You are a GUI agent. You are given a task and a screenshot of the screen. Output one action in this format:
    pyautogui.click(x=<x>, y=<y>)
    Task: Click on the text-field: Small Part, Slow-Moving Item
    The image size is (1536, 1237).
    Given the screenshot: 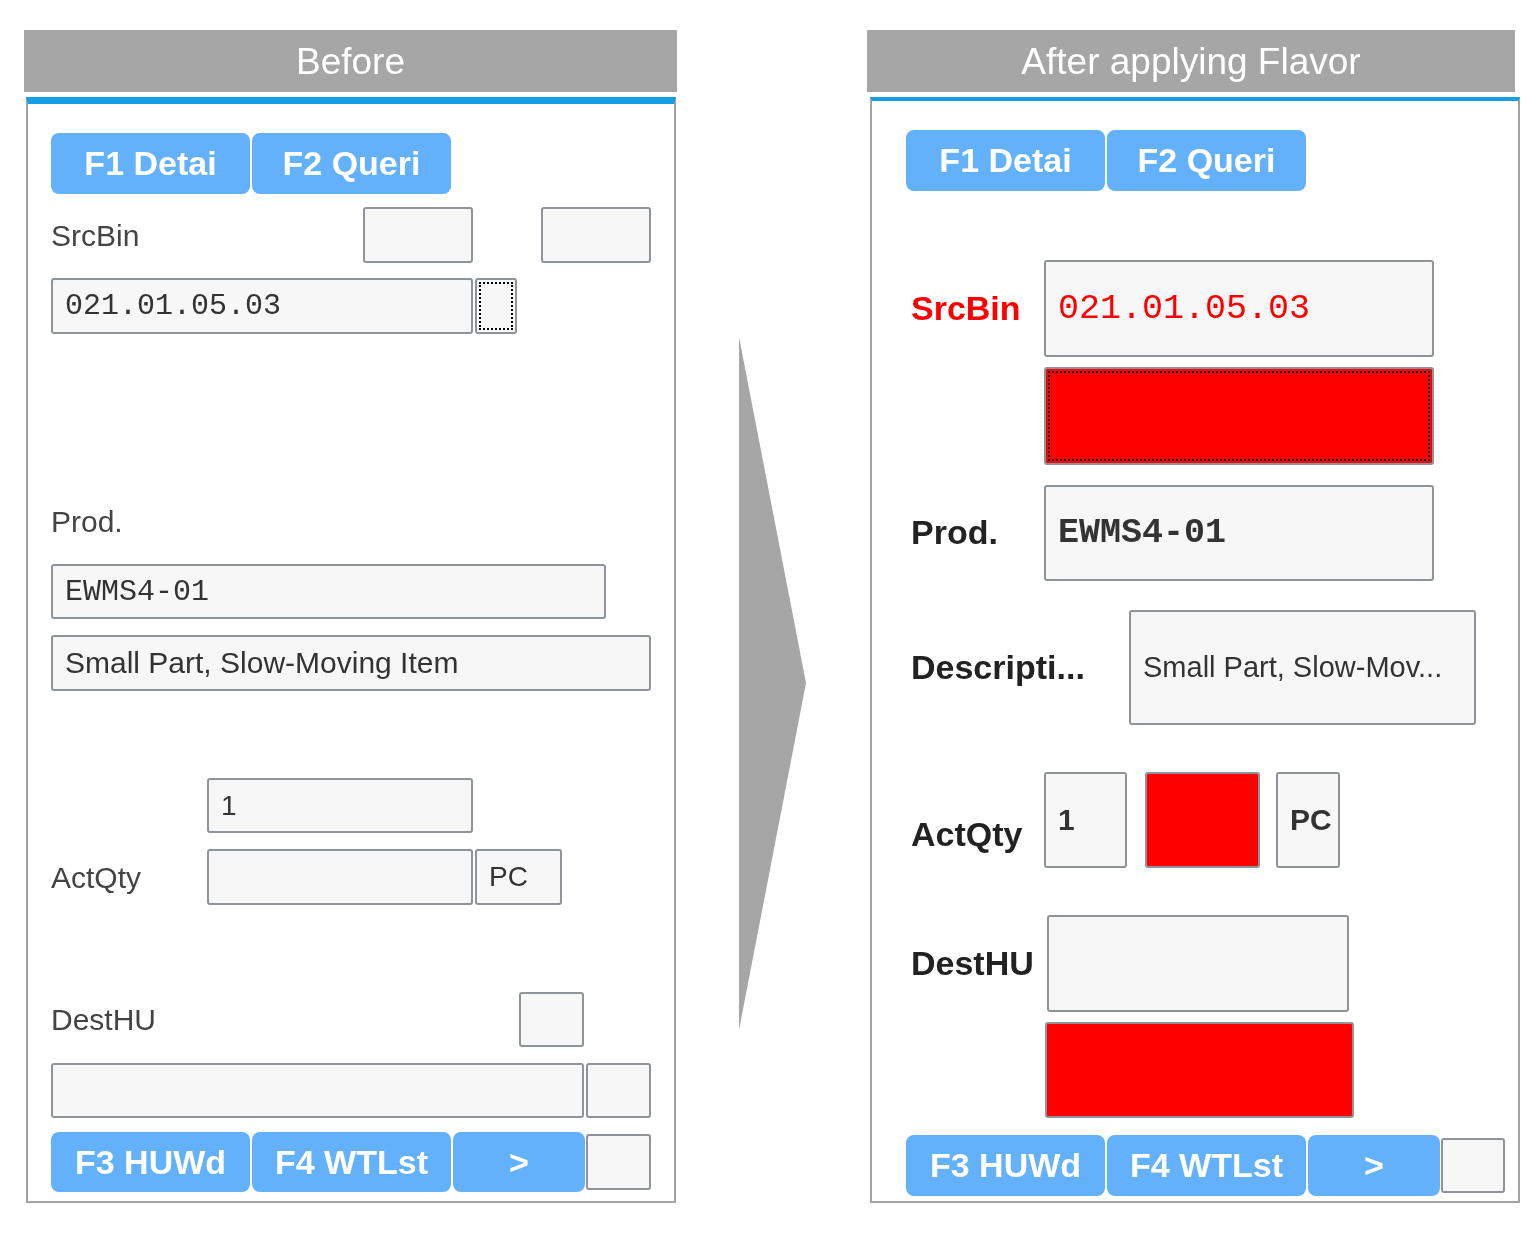 What is the action you would take?
    pyautogui.click(x=351, y=663)
    